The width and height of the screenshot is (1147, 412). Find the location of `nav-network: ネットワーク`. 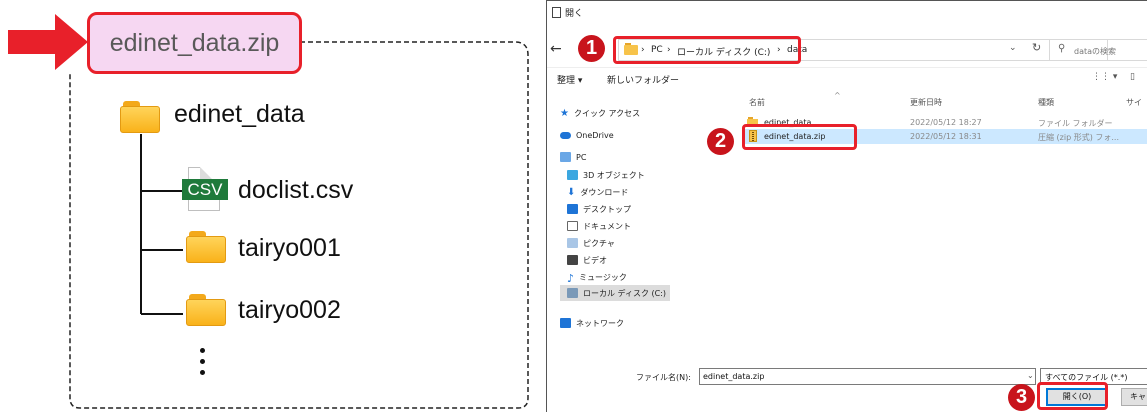

nav-network: ネットワーク is located at coordinates (592, 323).